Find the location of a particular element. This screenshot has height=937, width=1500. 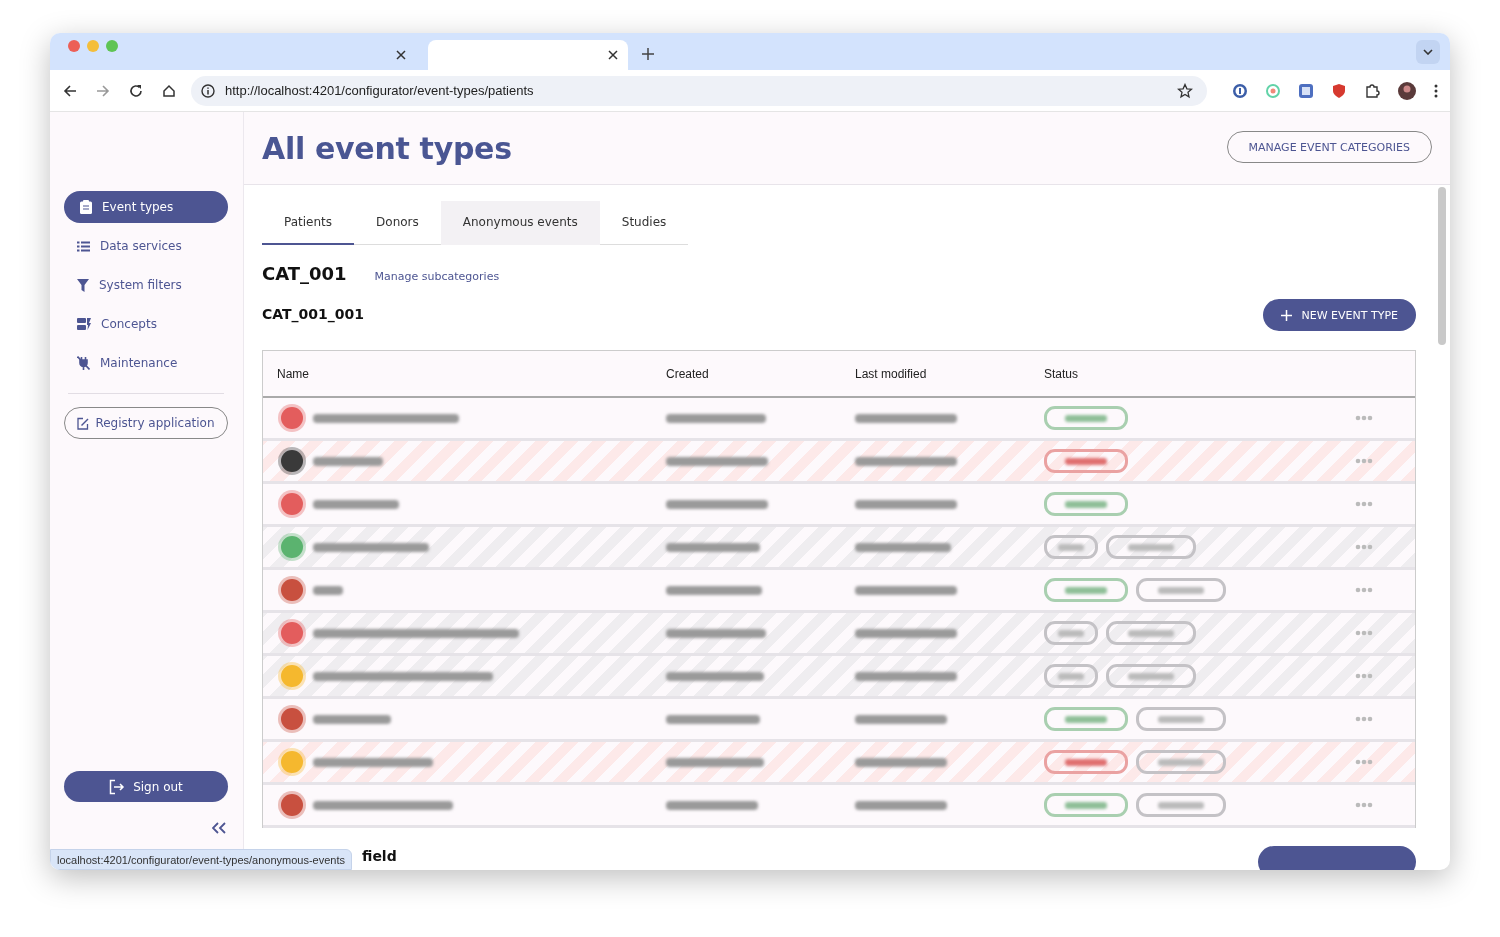

tab-list-button is located at coordinates (1428, 51).